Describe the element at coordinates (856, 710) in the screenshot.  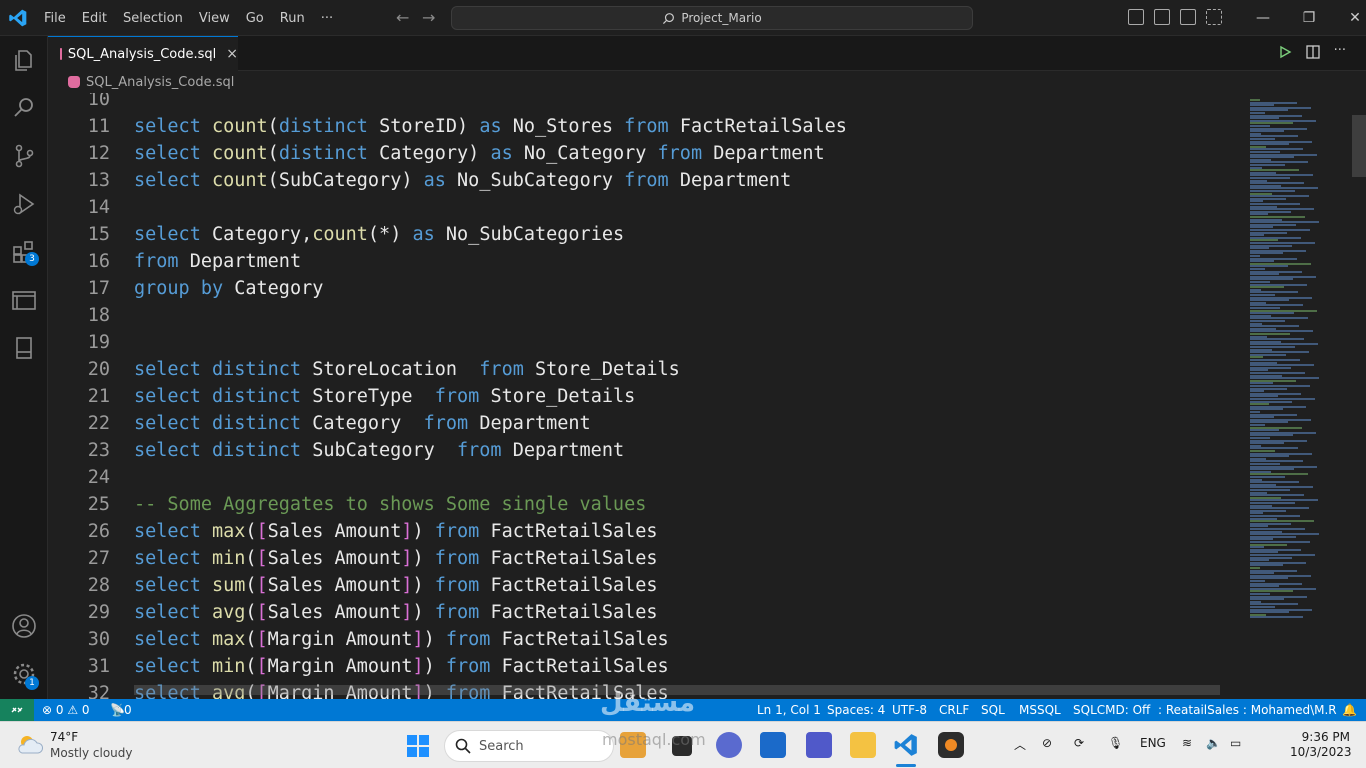
I see `indentation: Spaces: 4` at that location.